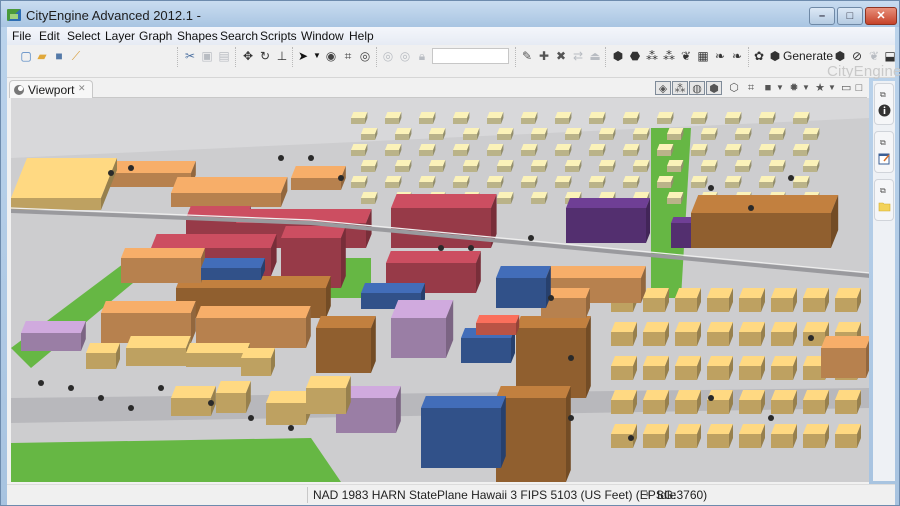  What do you see at coordinates (42, 56) in the screenshot?
I see `open-folder-icon: ▰` at bounding box center [42, 56].